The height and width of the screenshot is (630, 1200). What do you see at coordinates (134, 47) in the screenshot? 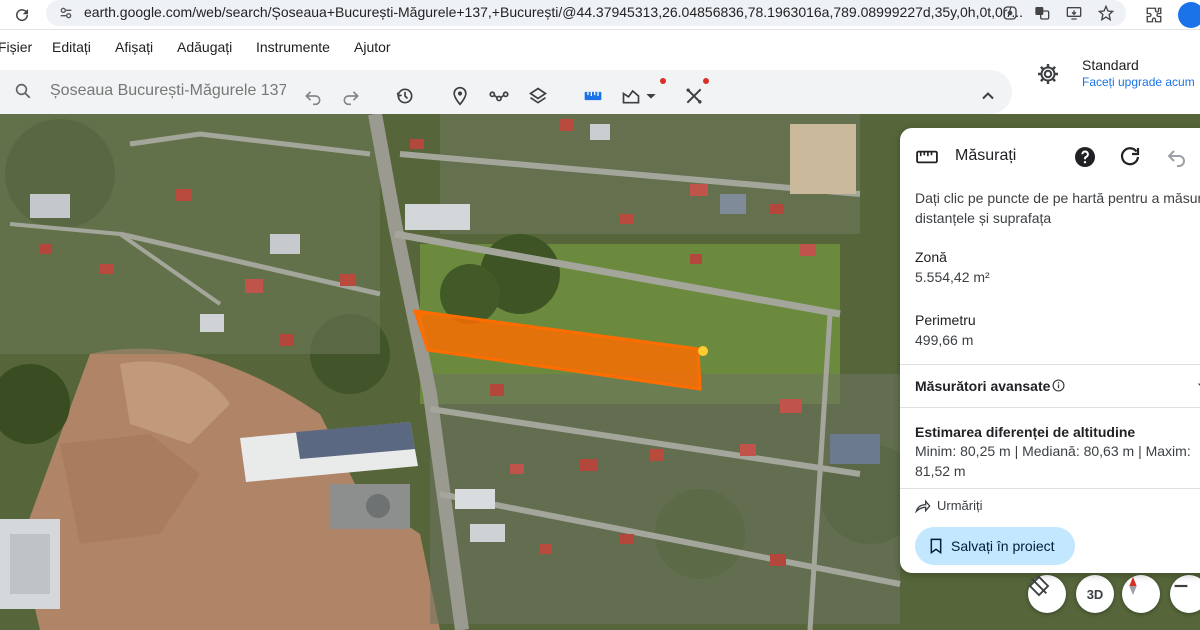
I see `menu-view: Afișați` at bounding box center [134, 47].